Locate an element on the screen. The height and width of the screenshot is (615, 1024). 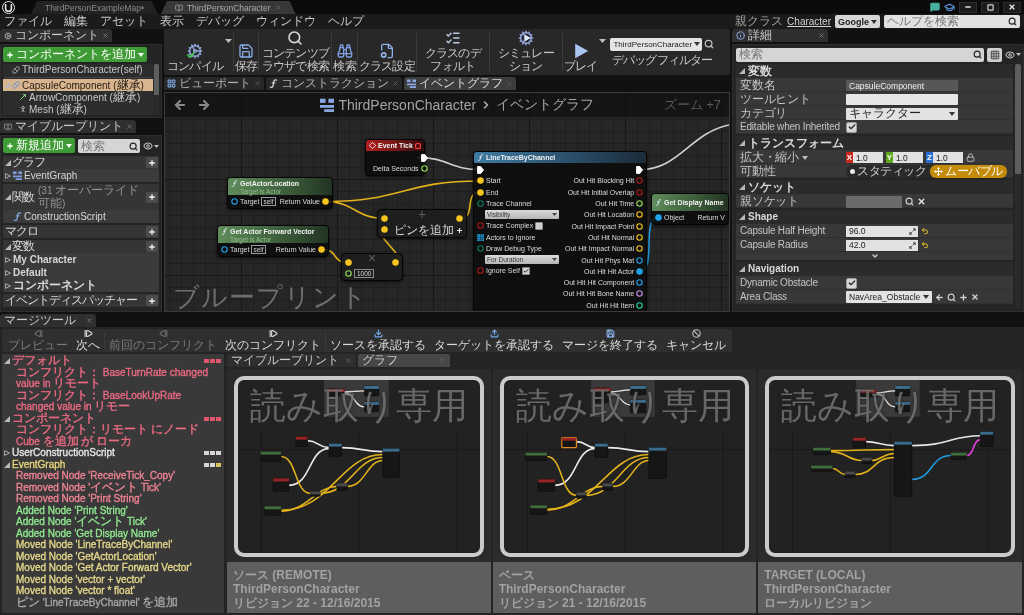
toolbar-button: シミュレーション is located at coordinates (525, 52).